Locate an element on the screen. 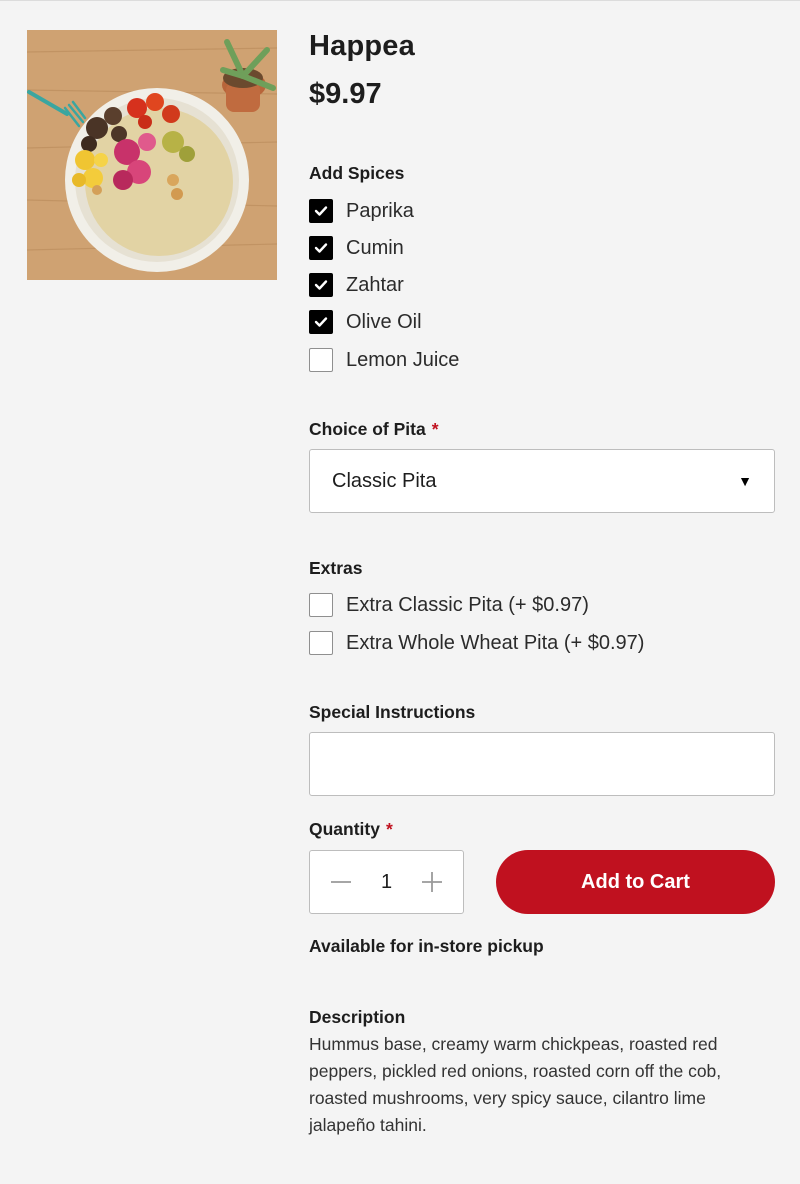 The image size is (800, 1184). product-image is located at coordinates (152, 155).